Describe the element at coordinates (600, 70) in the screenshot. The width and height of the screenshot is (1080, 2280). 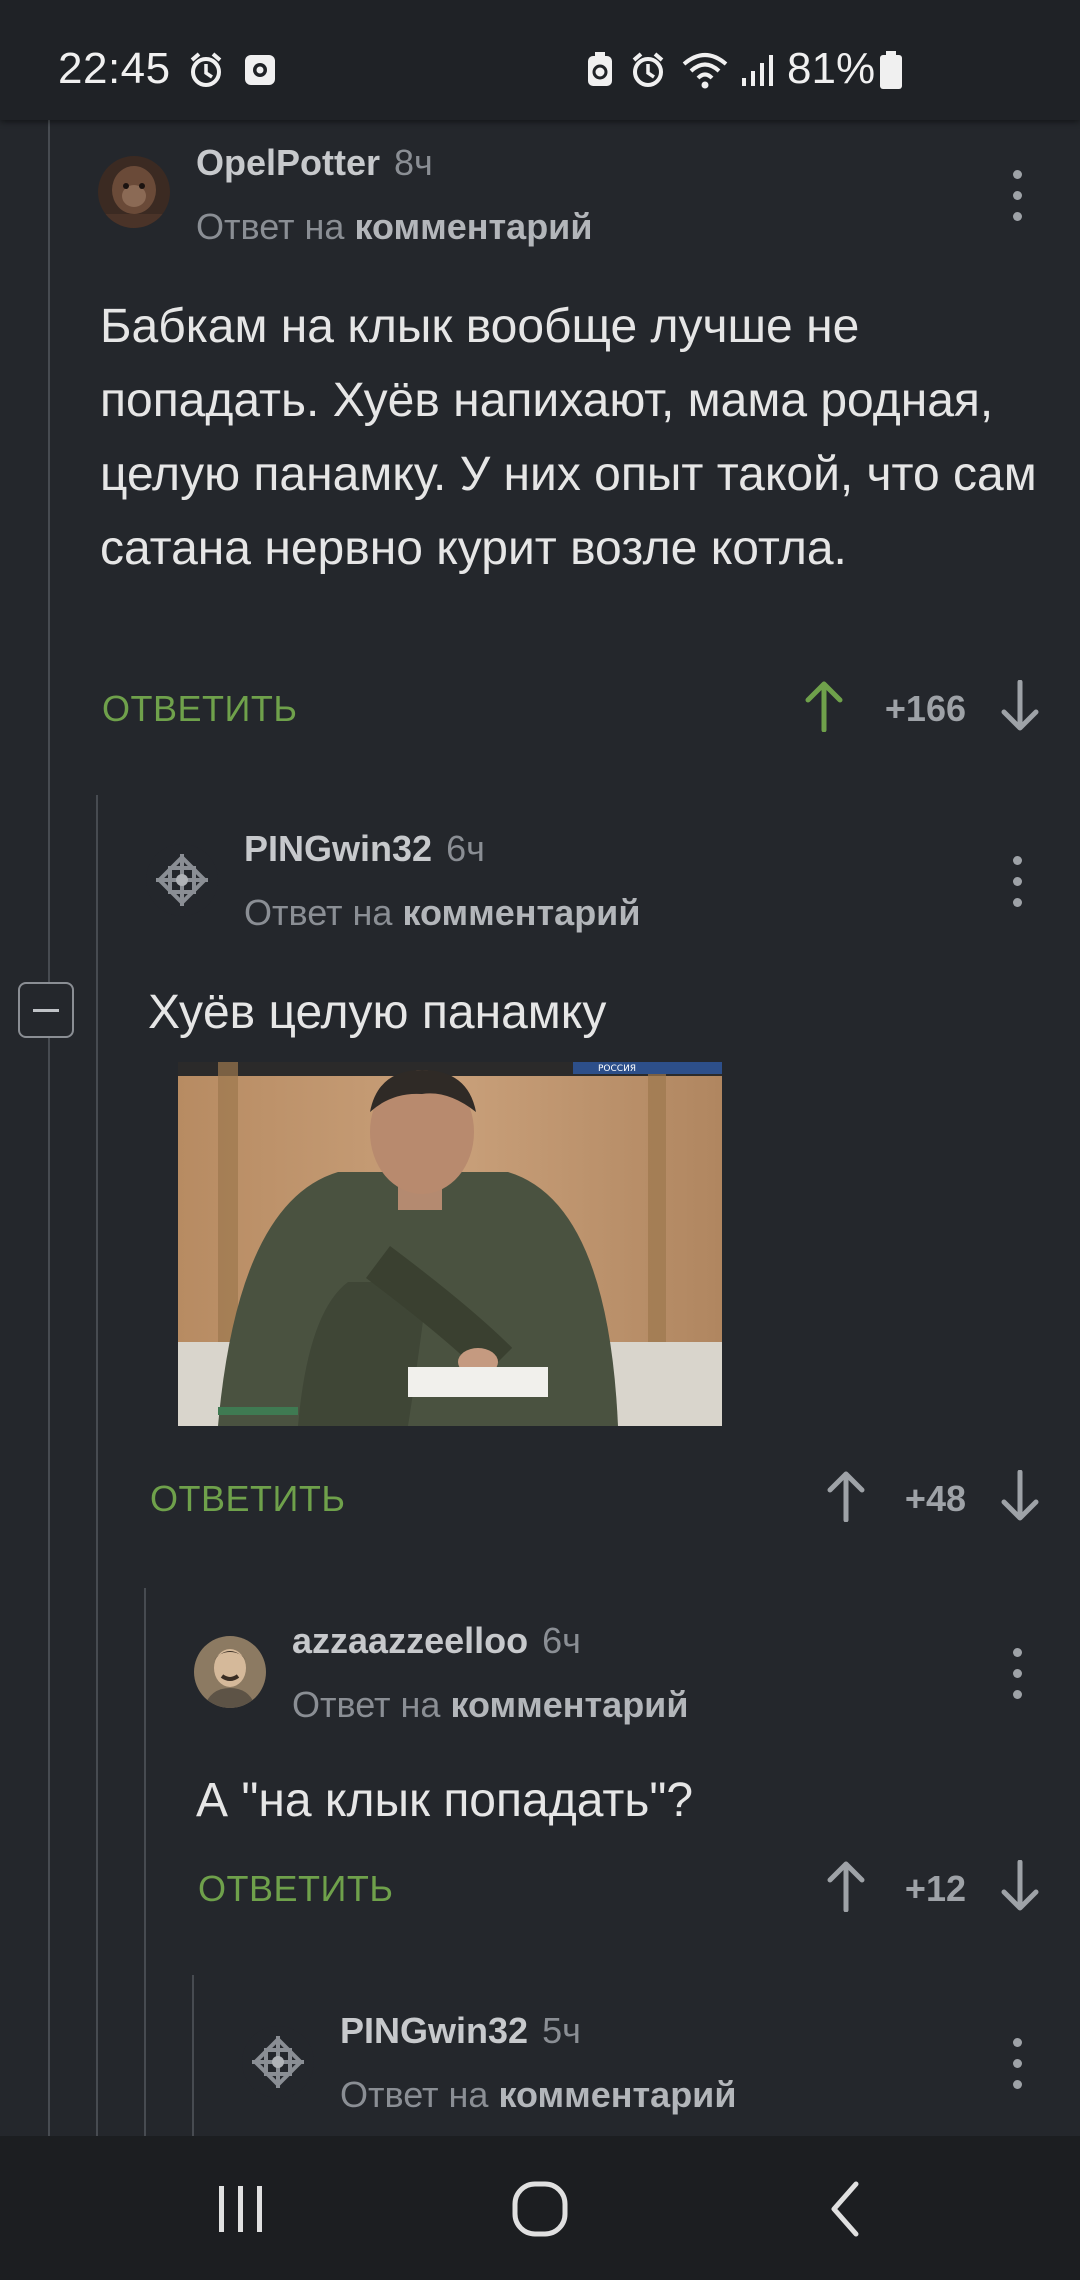
I see `recycle-icon` at that location.